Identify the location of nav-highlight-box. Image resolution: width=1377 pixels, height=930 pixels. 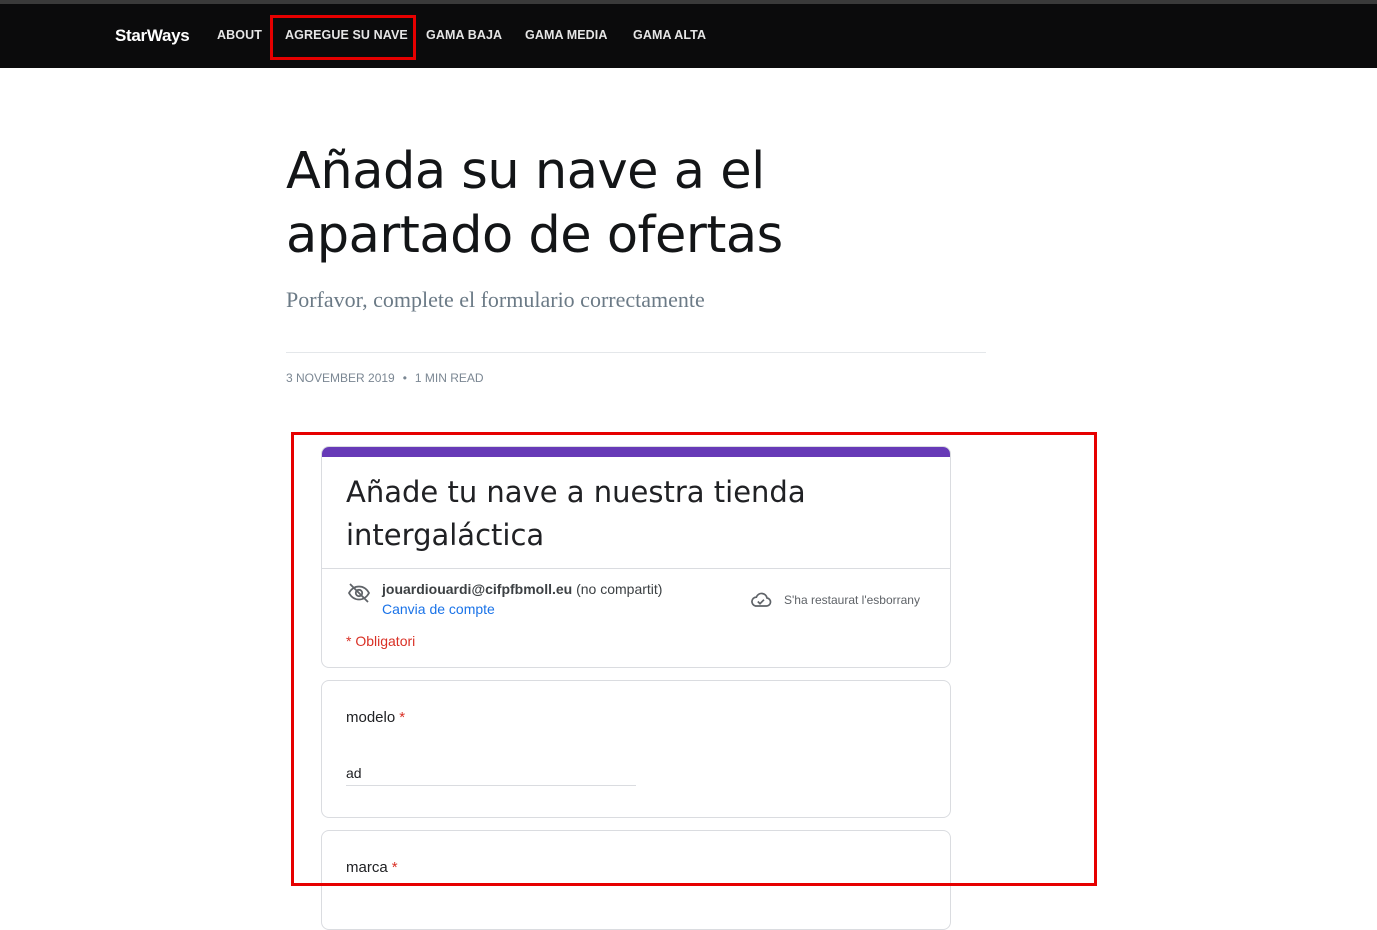
(343, 37).